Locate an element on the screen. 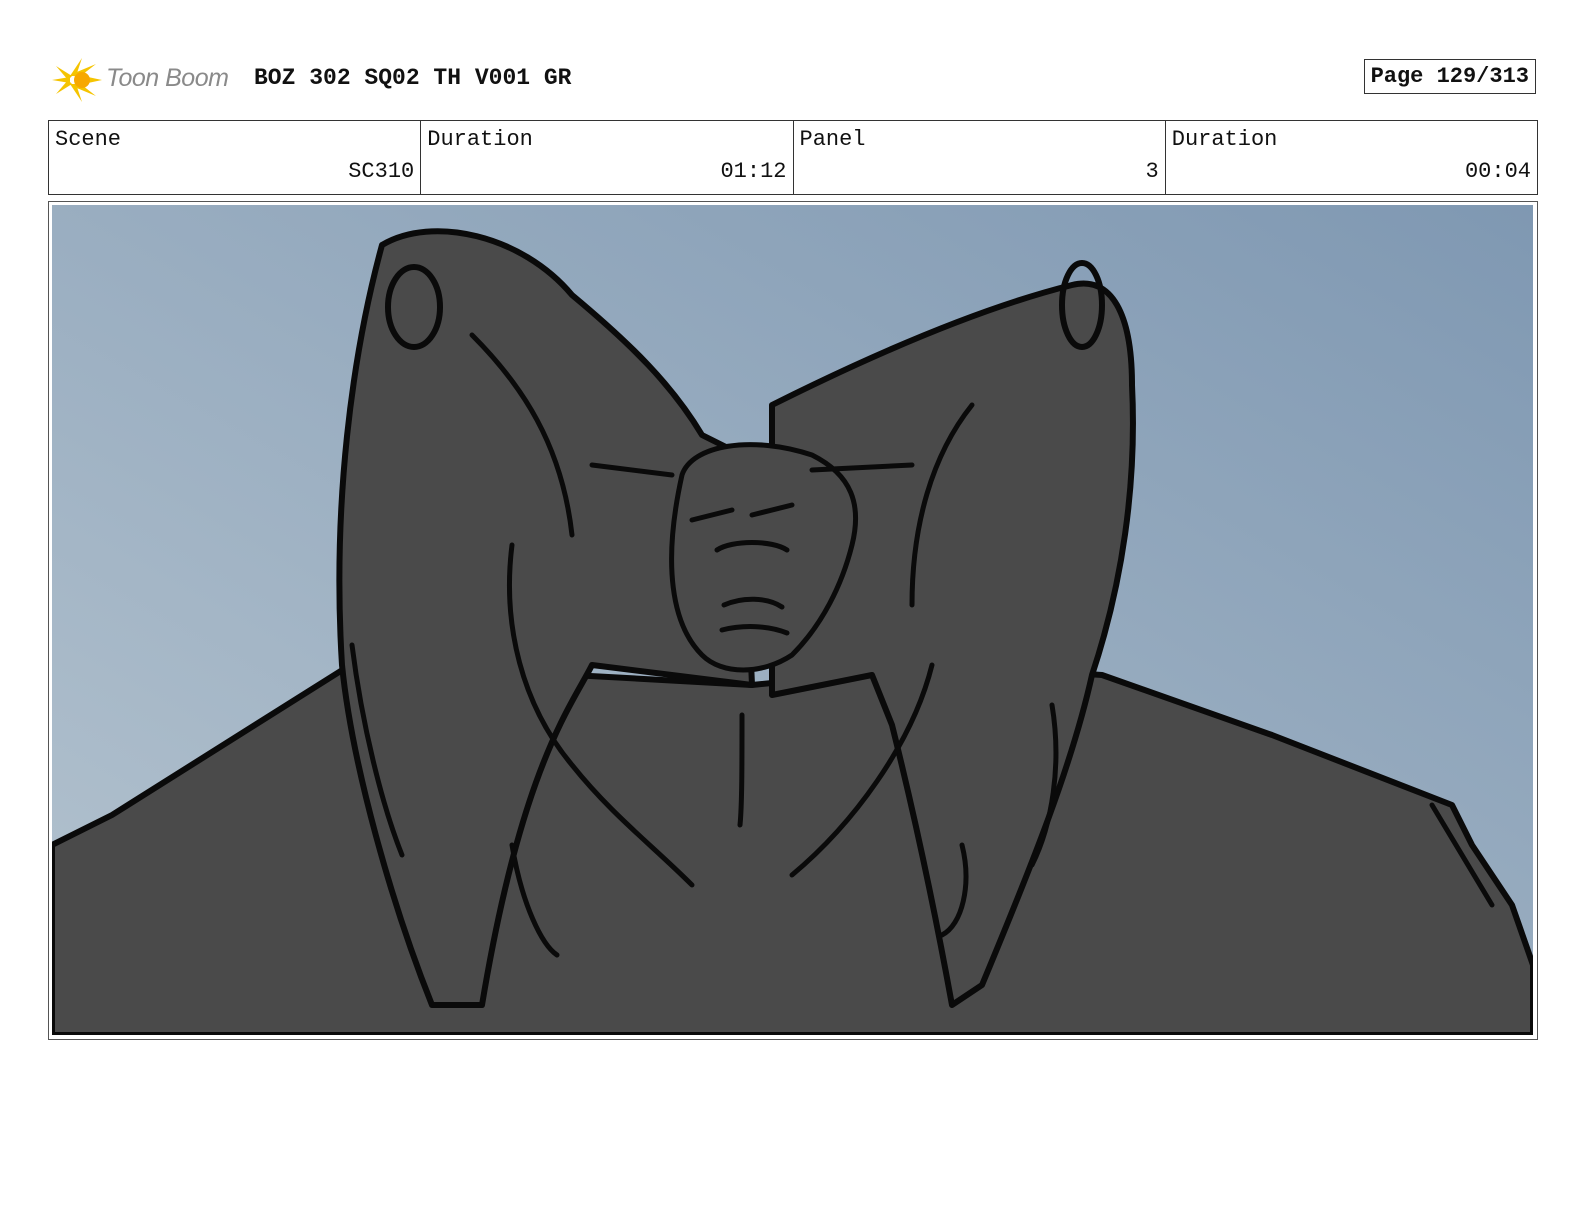 The width and height of the screenshot is (1584, 1224). scene-cell: Scene SC310 is located at coordinates (235, 157).